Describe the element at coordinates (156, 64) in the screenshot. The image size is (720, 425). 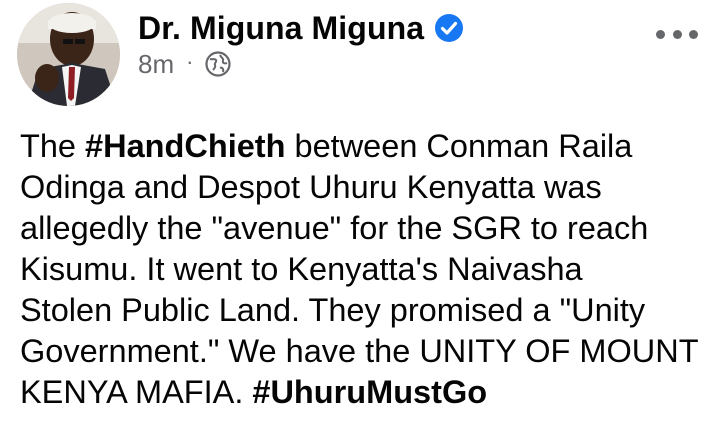
I see `post-timestamp: 8m` at that location.